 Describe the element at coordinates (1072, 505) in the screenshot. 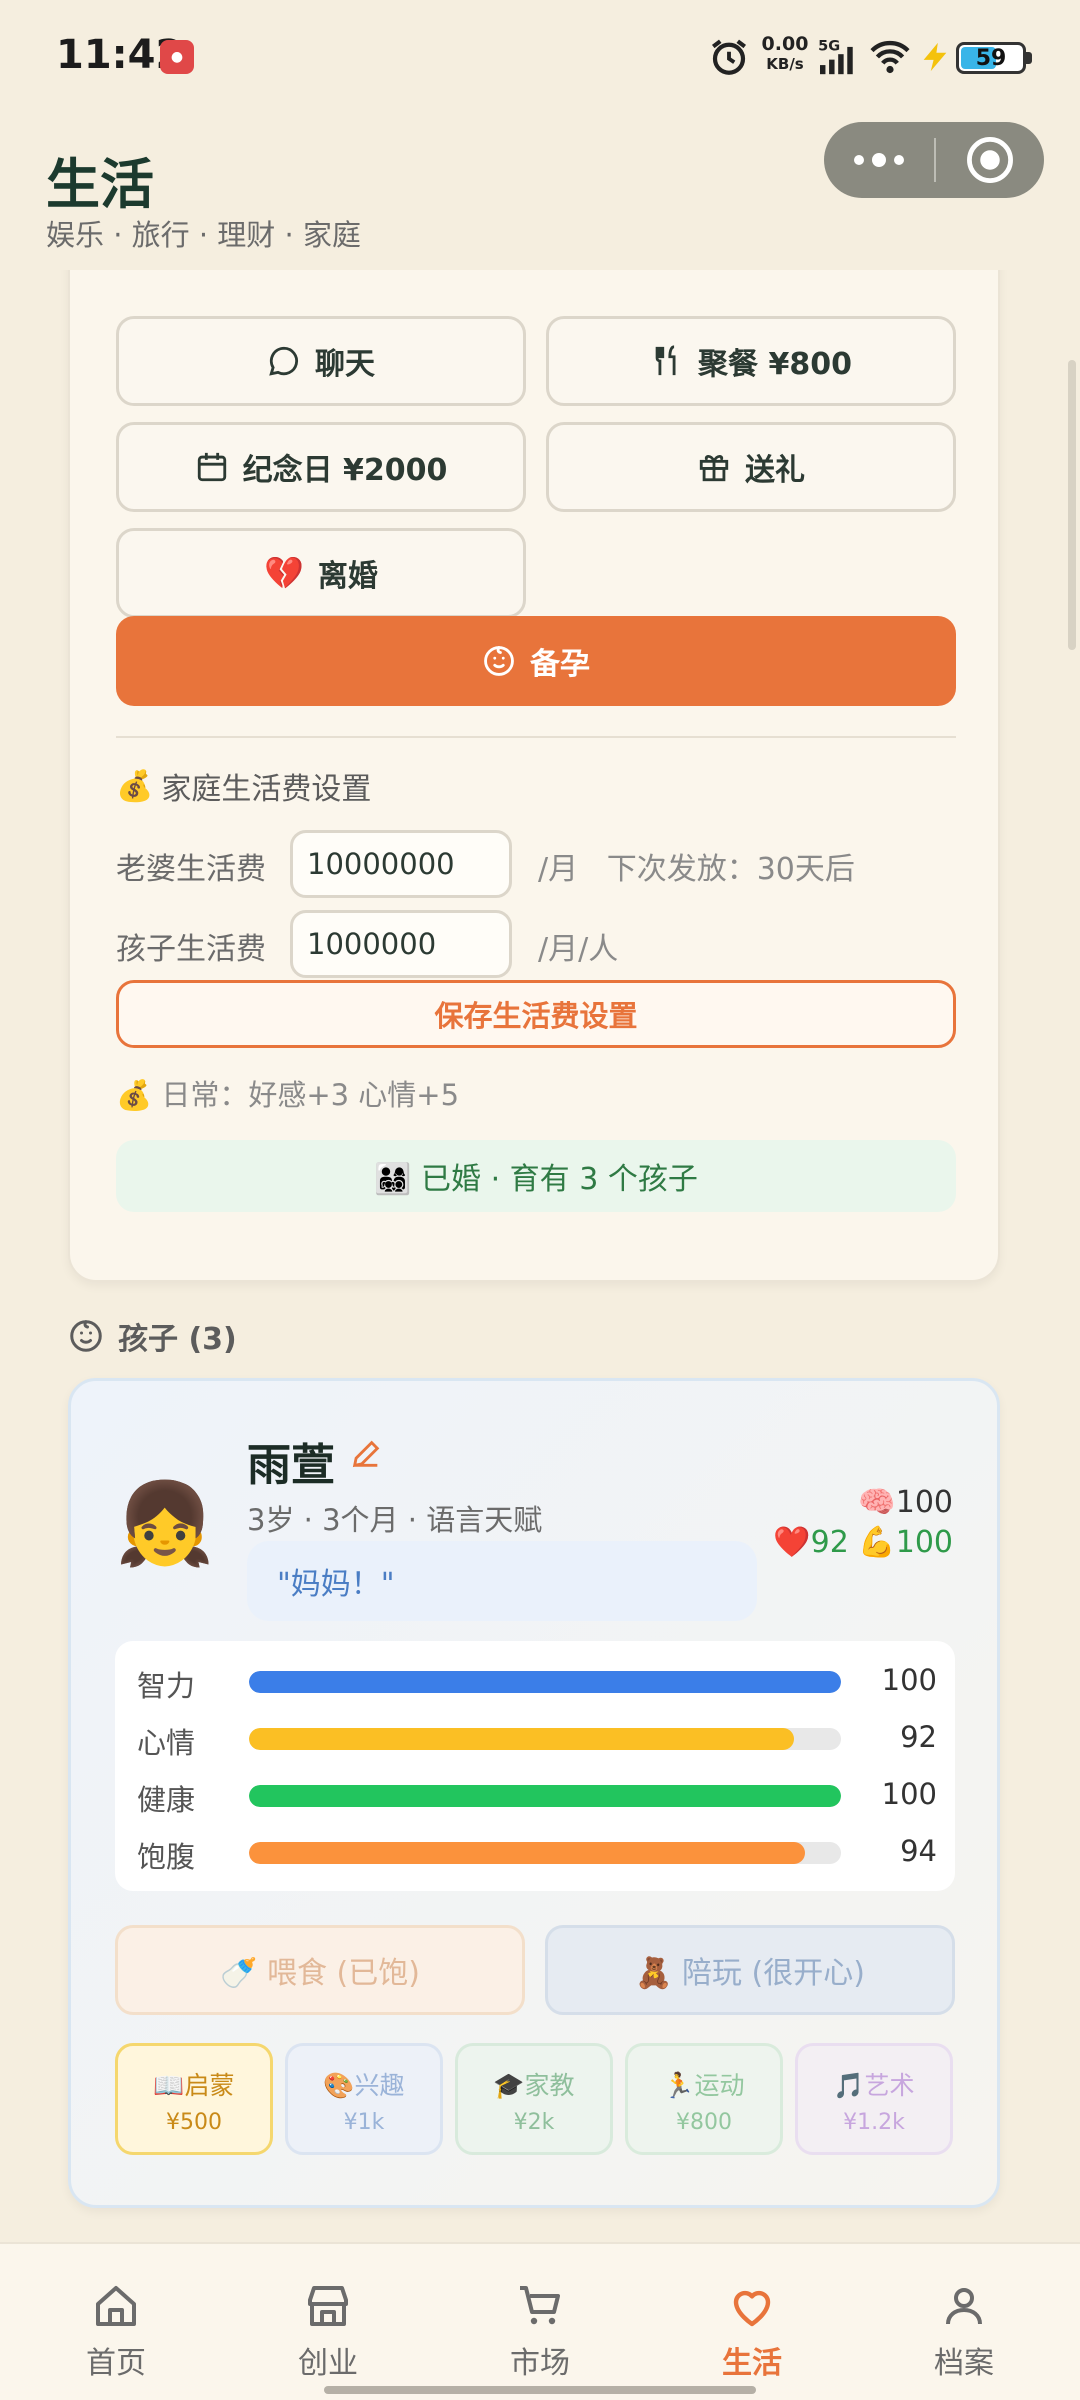

I see `scrollbar` at that location.